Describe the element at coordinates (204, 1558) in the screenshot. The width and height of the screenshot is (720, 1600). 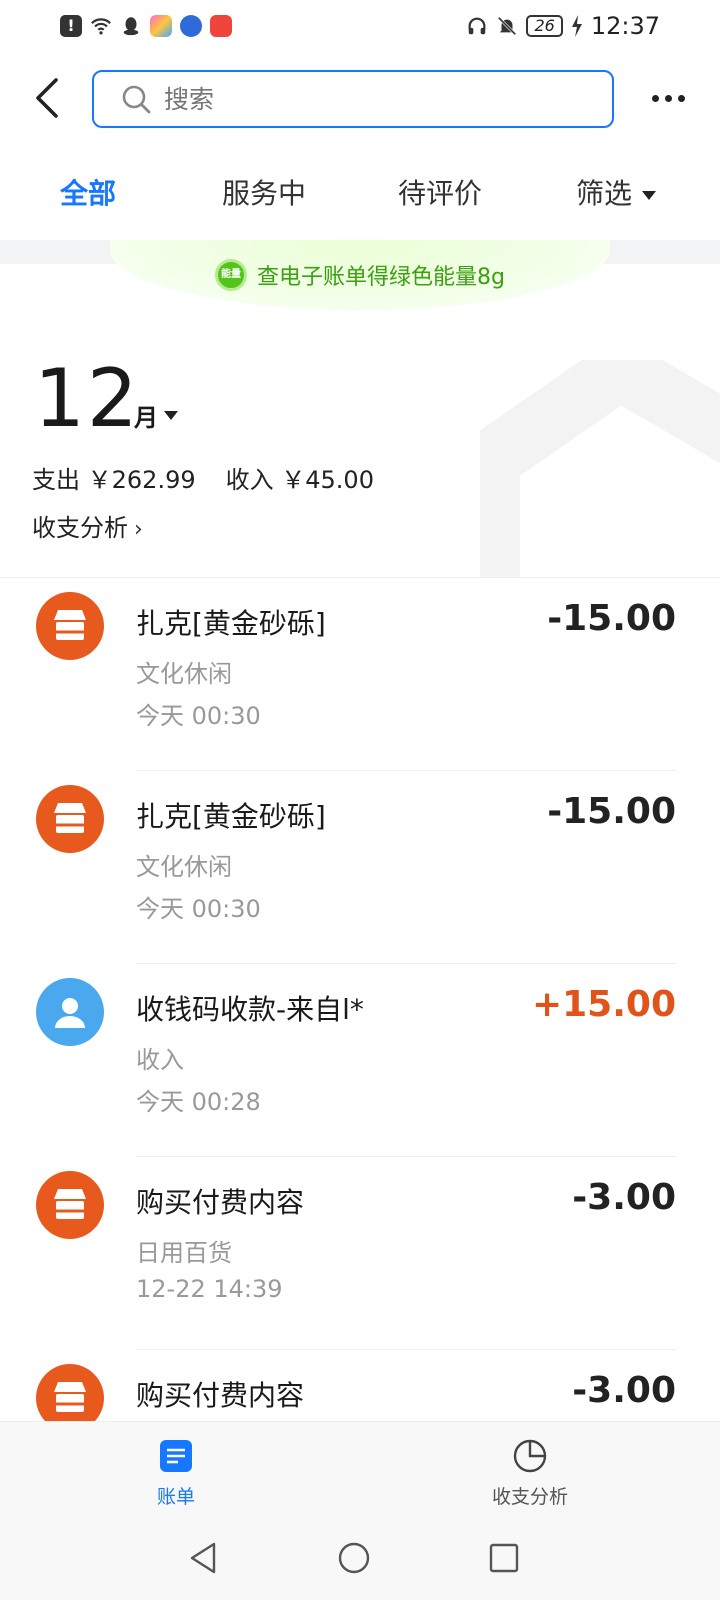
I see `nav-back-icon` at that location.